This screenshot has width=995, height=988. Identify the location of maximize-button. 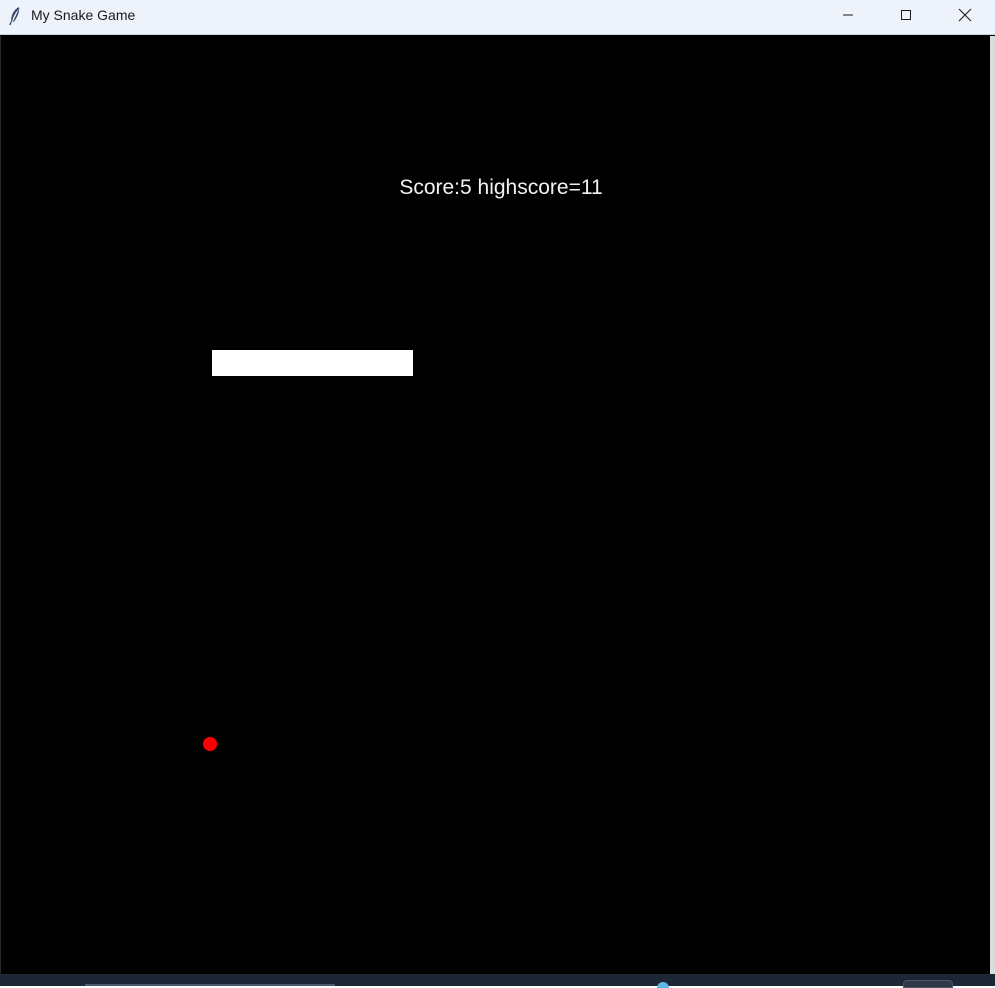
(906, 15).